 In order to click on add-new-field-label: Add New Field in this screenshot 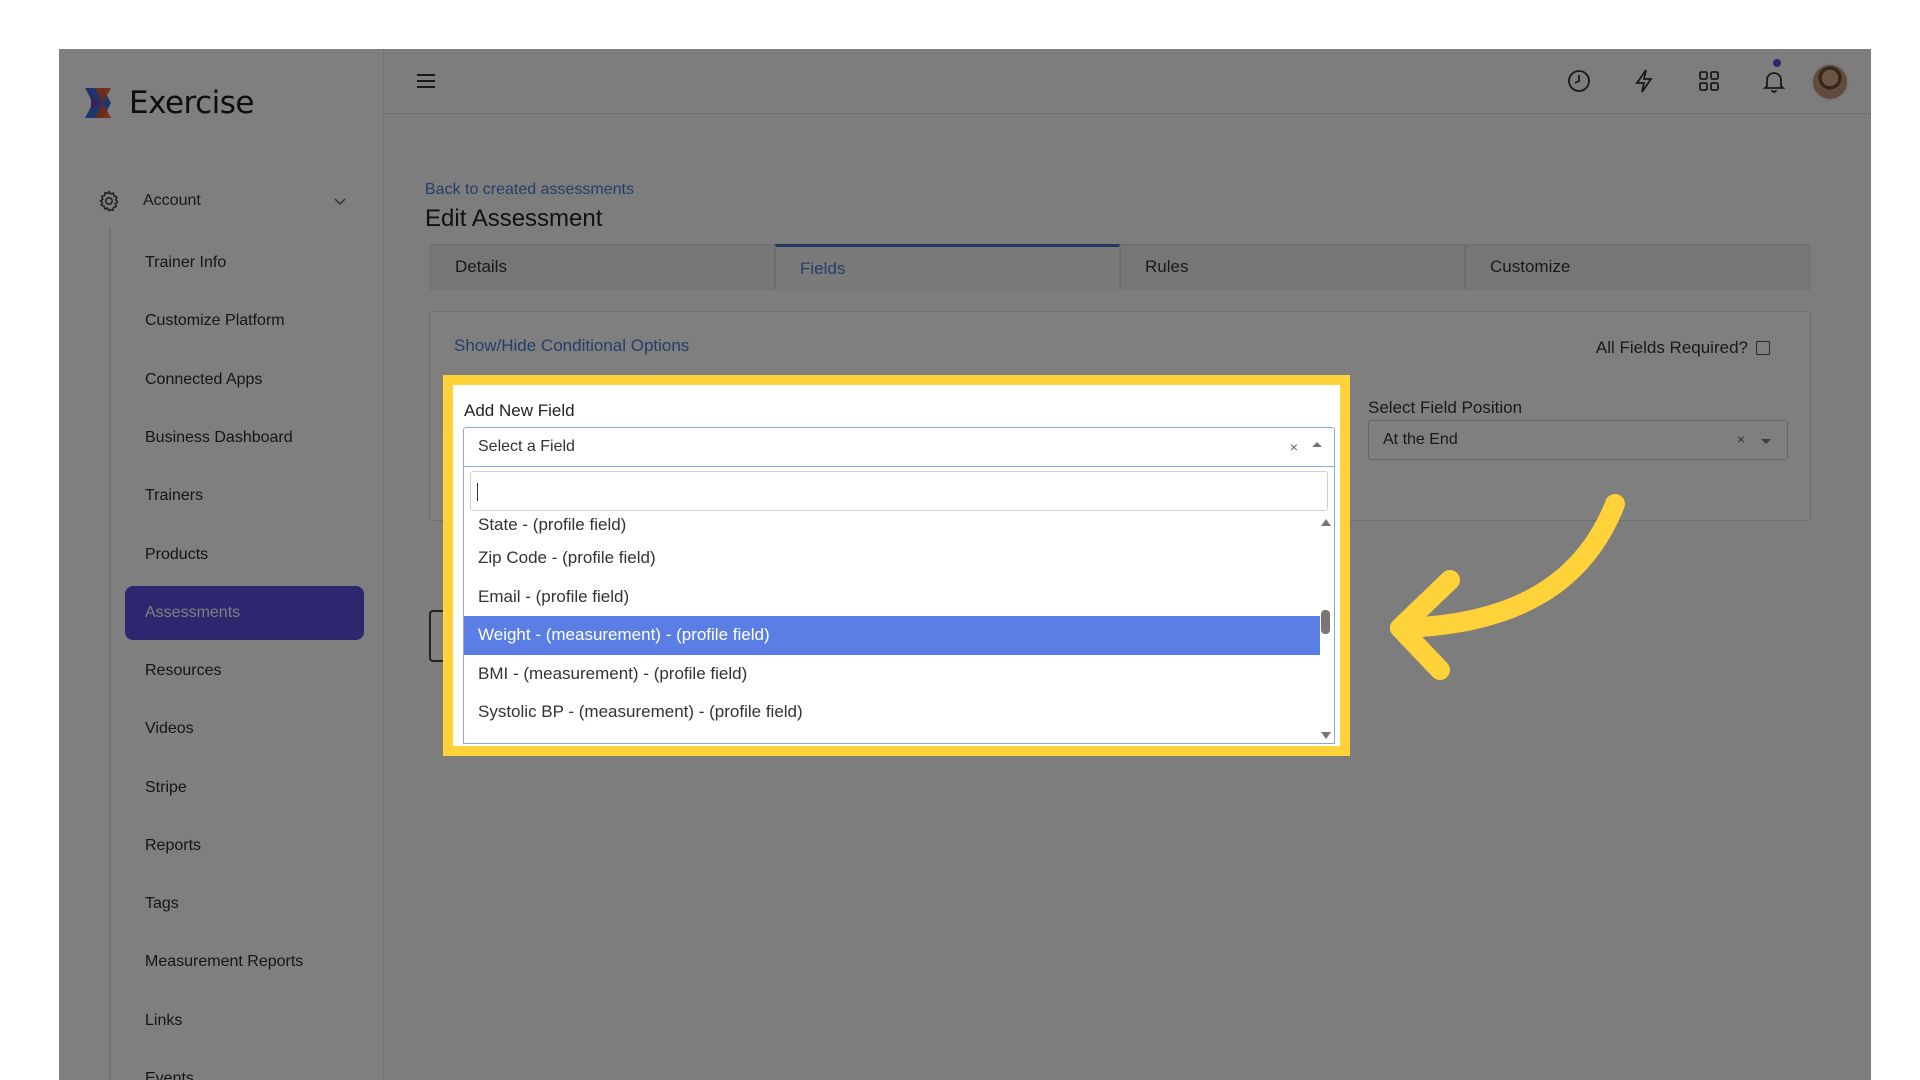, I will do `click(519, 410)`.